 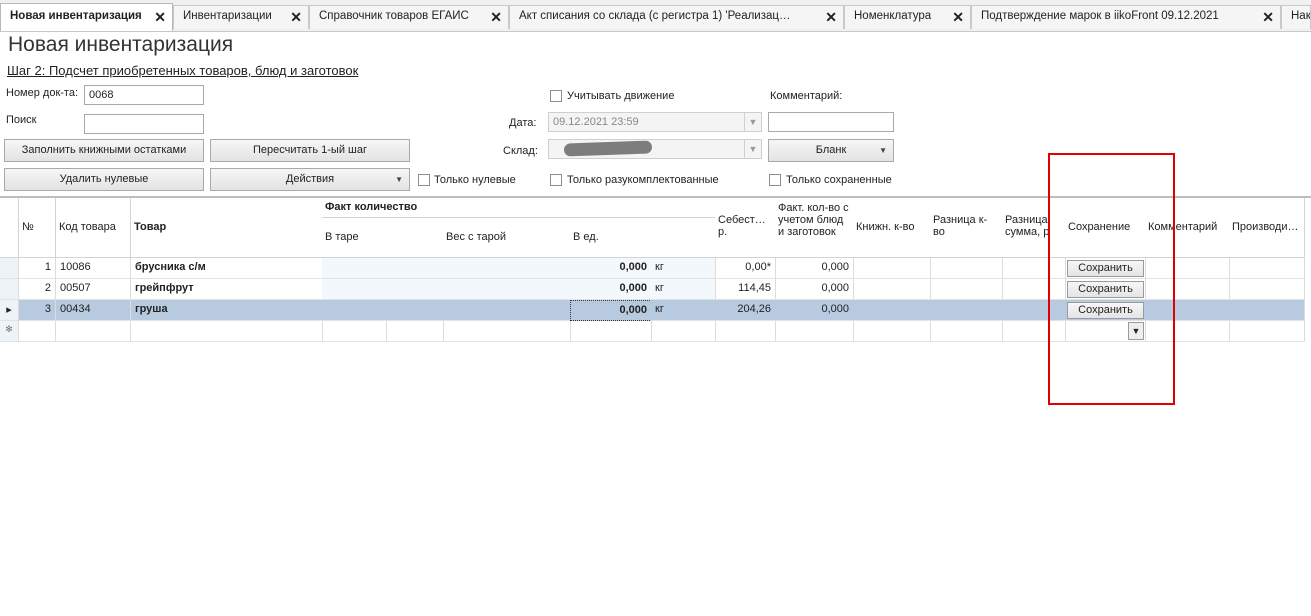 What do you see at coordinates (556, 96) in the screenshot?
I see `track-movement-checkbox` at bounding box center [556, 96].